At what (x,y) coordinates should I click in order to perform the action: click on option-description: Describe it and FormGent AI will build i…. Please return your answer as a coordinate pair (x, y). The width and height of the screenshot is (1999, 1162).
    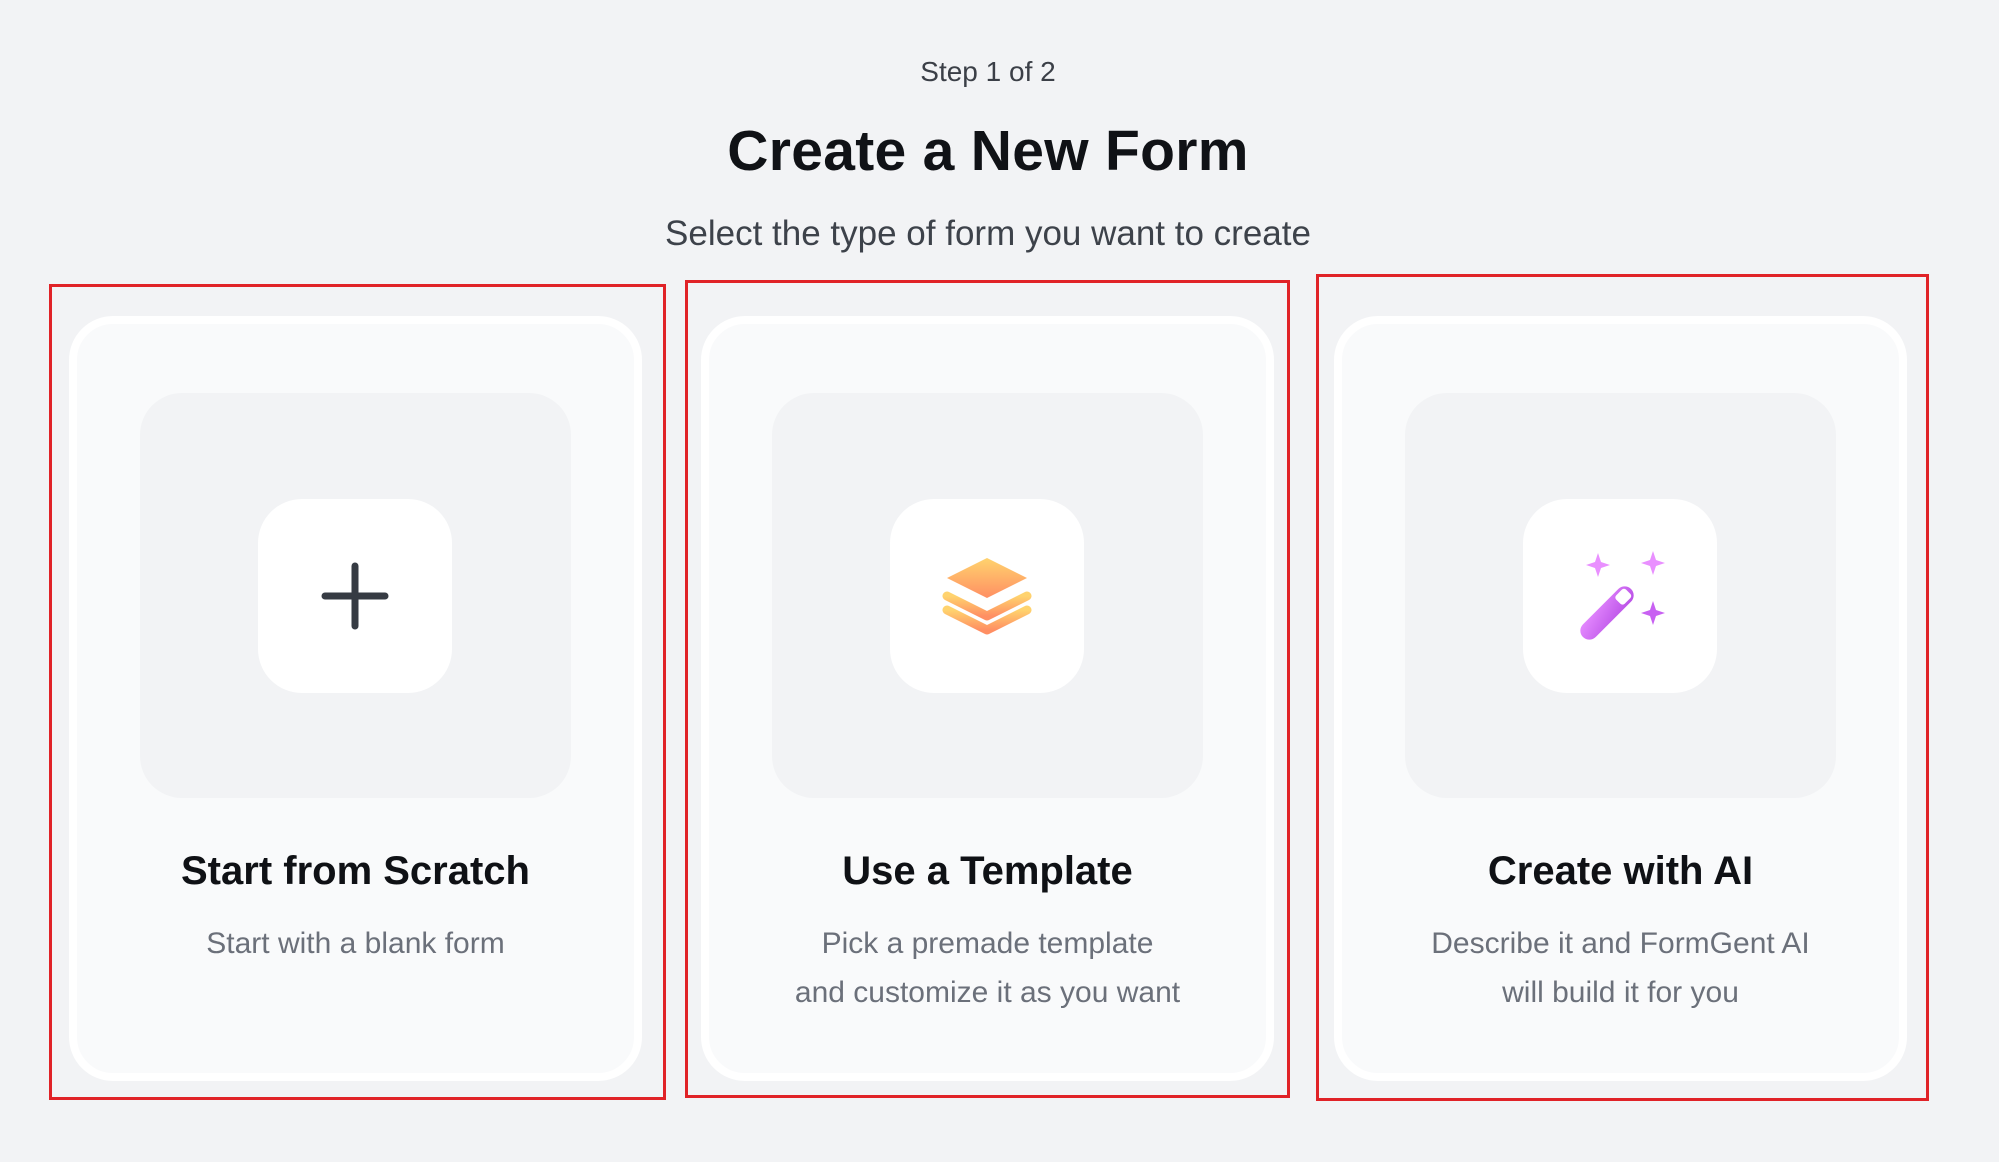
    Looking at the image, I should click on (1620, 968).